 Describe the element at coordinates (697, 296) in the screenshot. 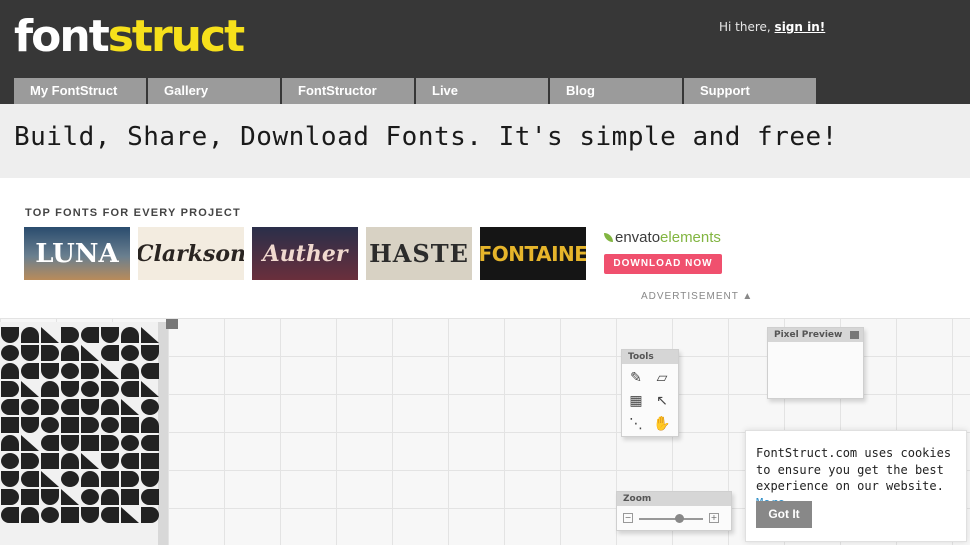

I see `advertisement-label: ADVERTISEMENT ▲` at that location.